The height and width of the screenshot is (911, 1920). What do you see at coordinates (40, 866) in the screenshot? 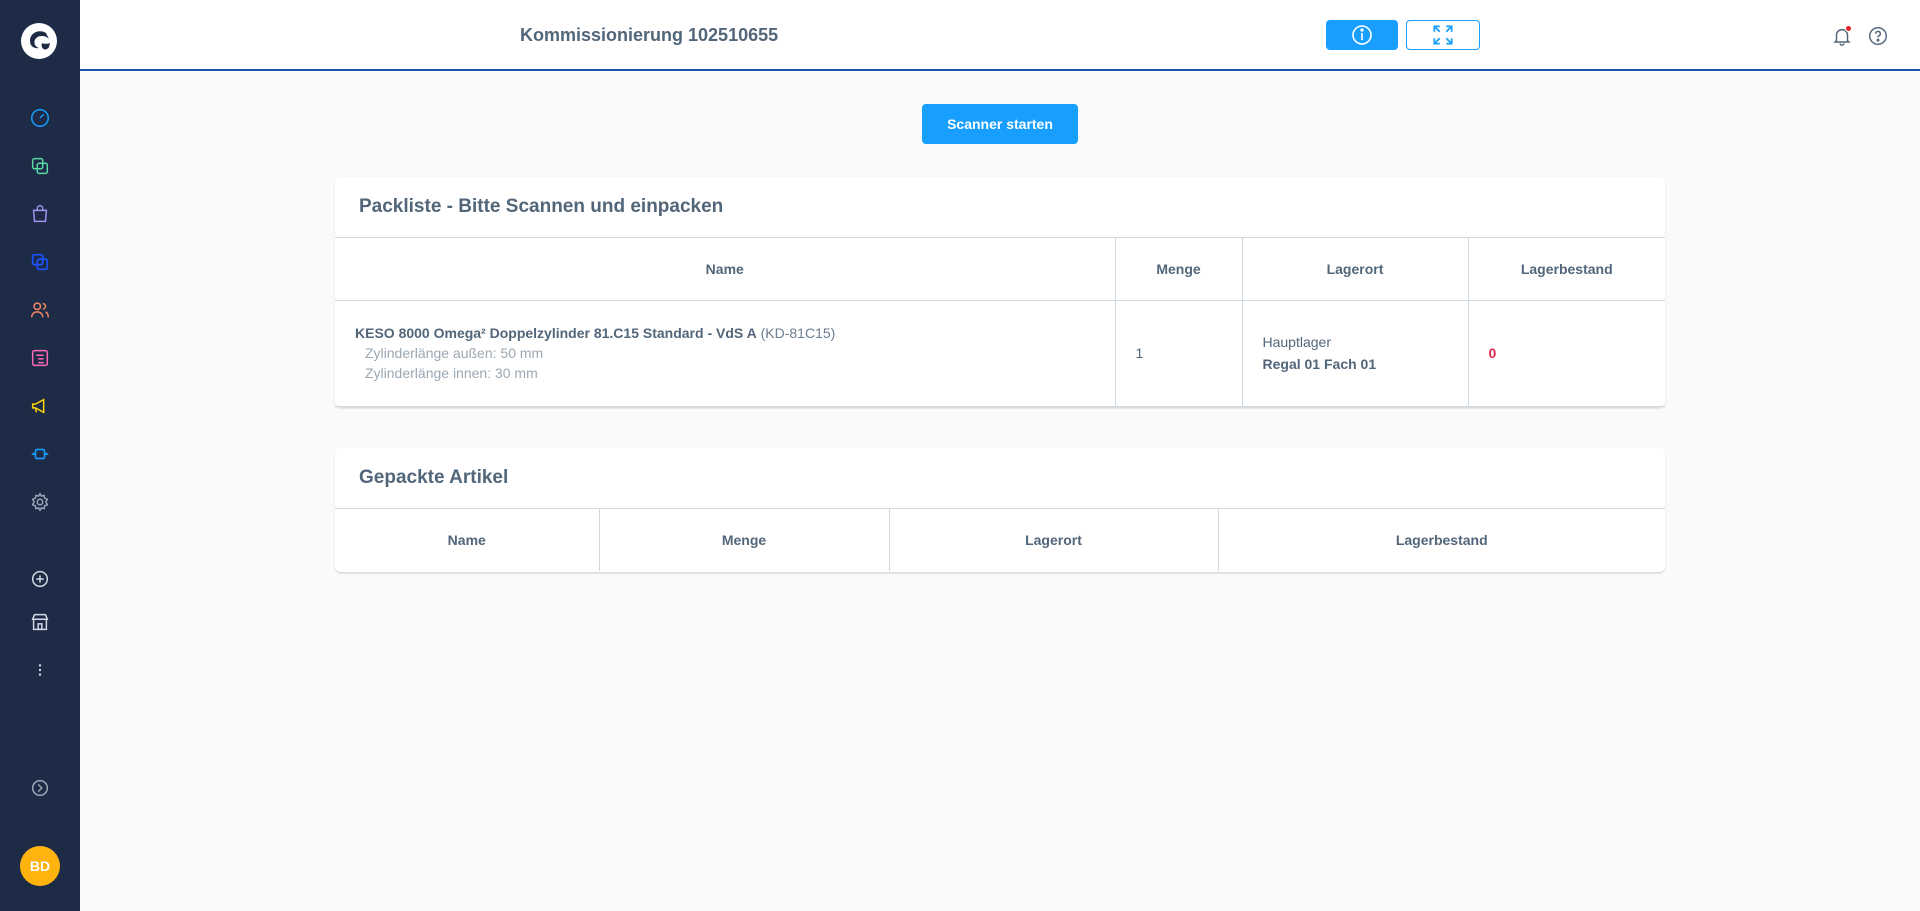
I see `avatar: BD` at bounding box center [40, 866].